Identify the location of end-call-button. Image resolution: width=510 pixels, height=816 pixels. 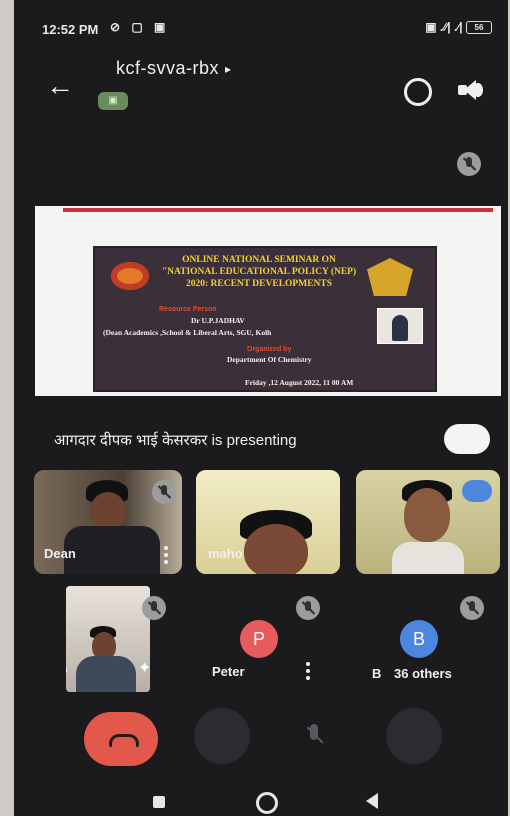
(121, 739).